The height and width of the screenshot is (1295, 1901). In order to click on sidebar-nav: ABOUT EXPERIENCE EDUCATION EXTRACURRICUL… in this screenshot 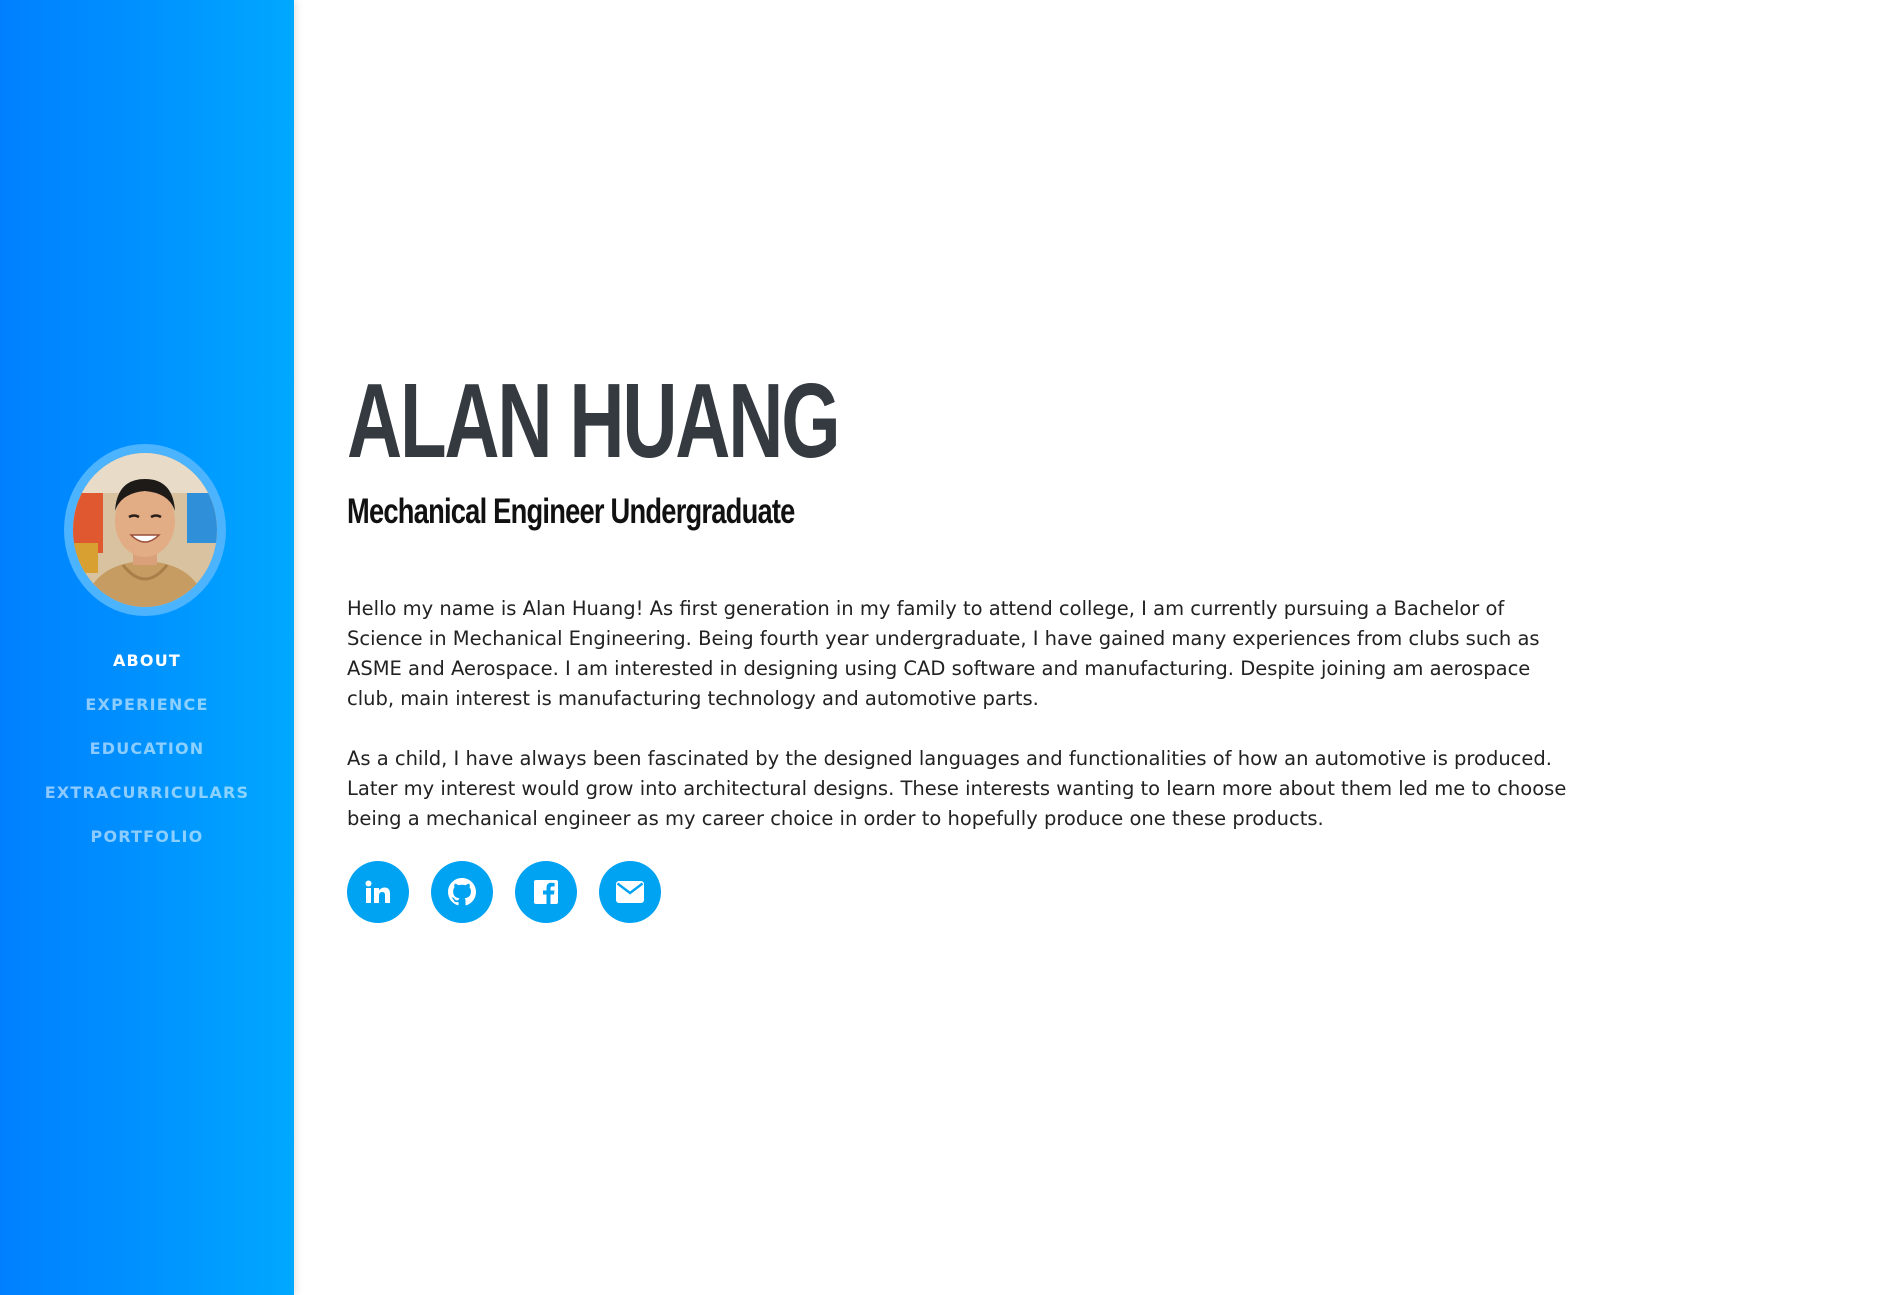, I will do `click(147, 758)`.